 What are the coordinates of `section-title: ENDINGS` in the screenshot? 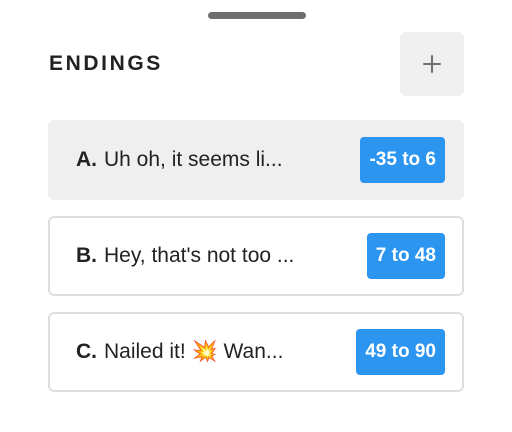 It's located at (106, 63).